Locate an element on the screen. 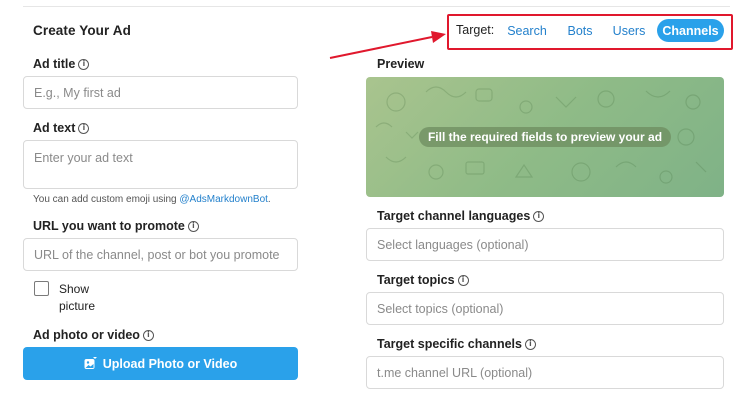 This screenshot has height=394, width=754. topics-select: Select topics (optional) is located at coordinates (545, 308).